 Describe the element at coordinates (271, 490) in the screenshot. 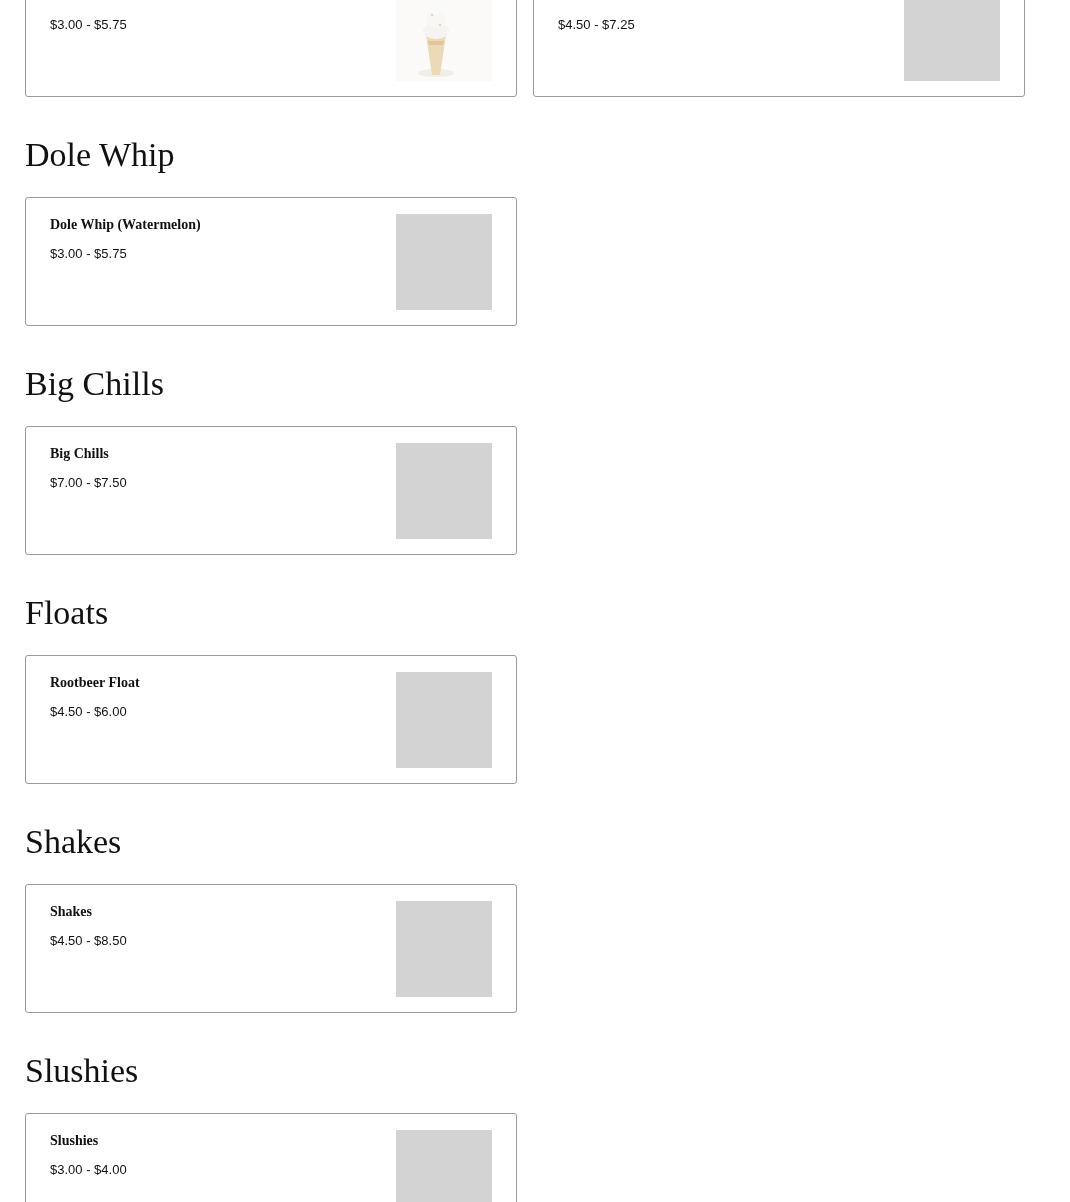

I see `menu-item-card: Big Chills $7.00 - $7.50` at that location.